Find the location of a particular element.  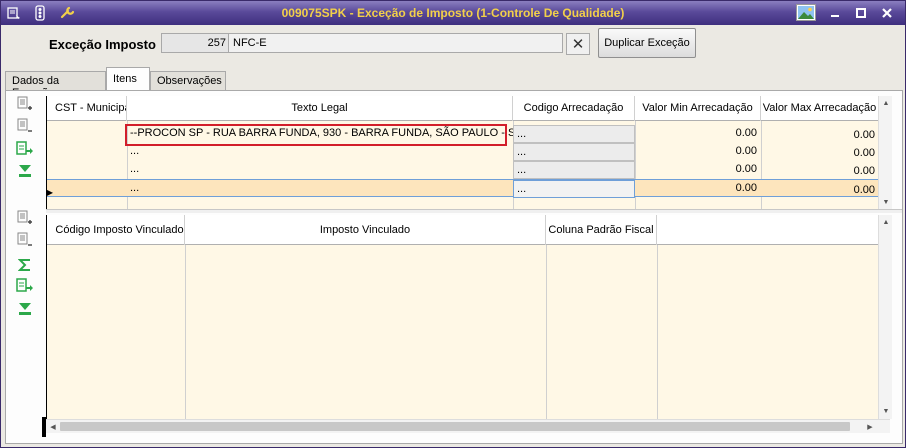

column-header-imposto-vinculado: Imposto Vinculado is located at coordinates (365, 230).